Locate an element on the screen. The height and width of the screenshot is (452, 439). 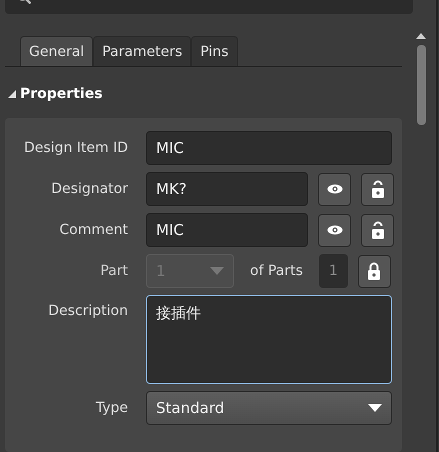
field-label: Description is located at coordinates (87, 310).